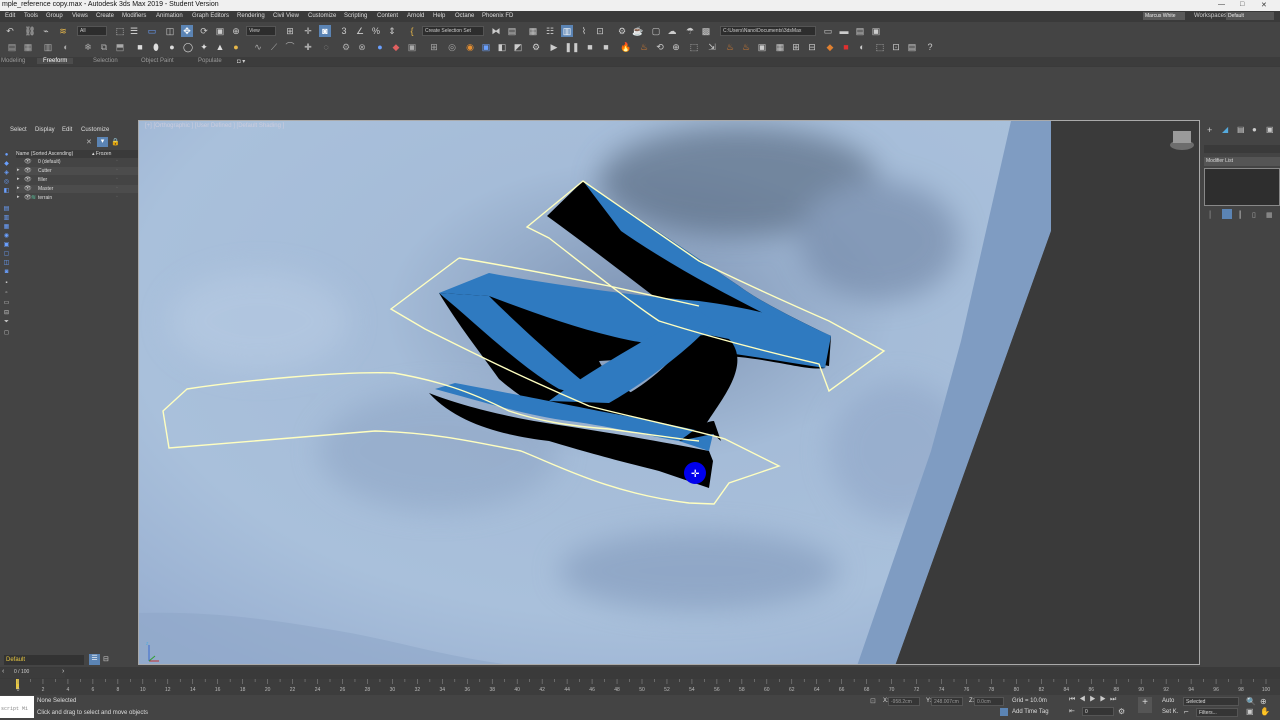  Describe the element at coordinates (44, 154) in the screenshot. I see `column-name-header: Name (Sorted Ascending)` at that location.